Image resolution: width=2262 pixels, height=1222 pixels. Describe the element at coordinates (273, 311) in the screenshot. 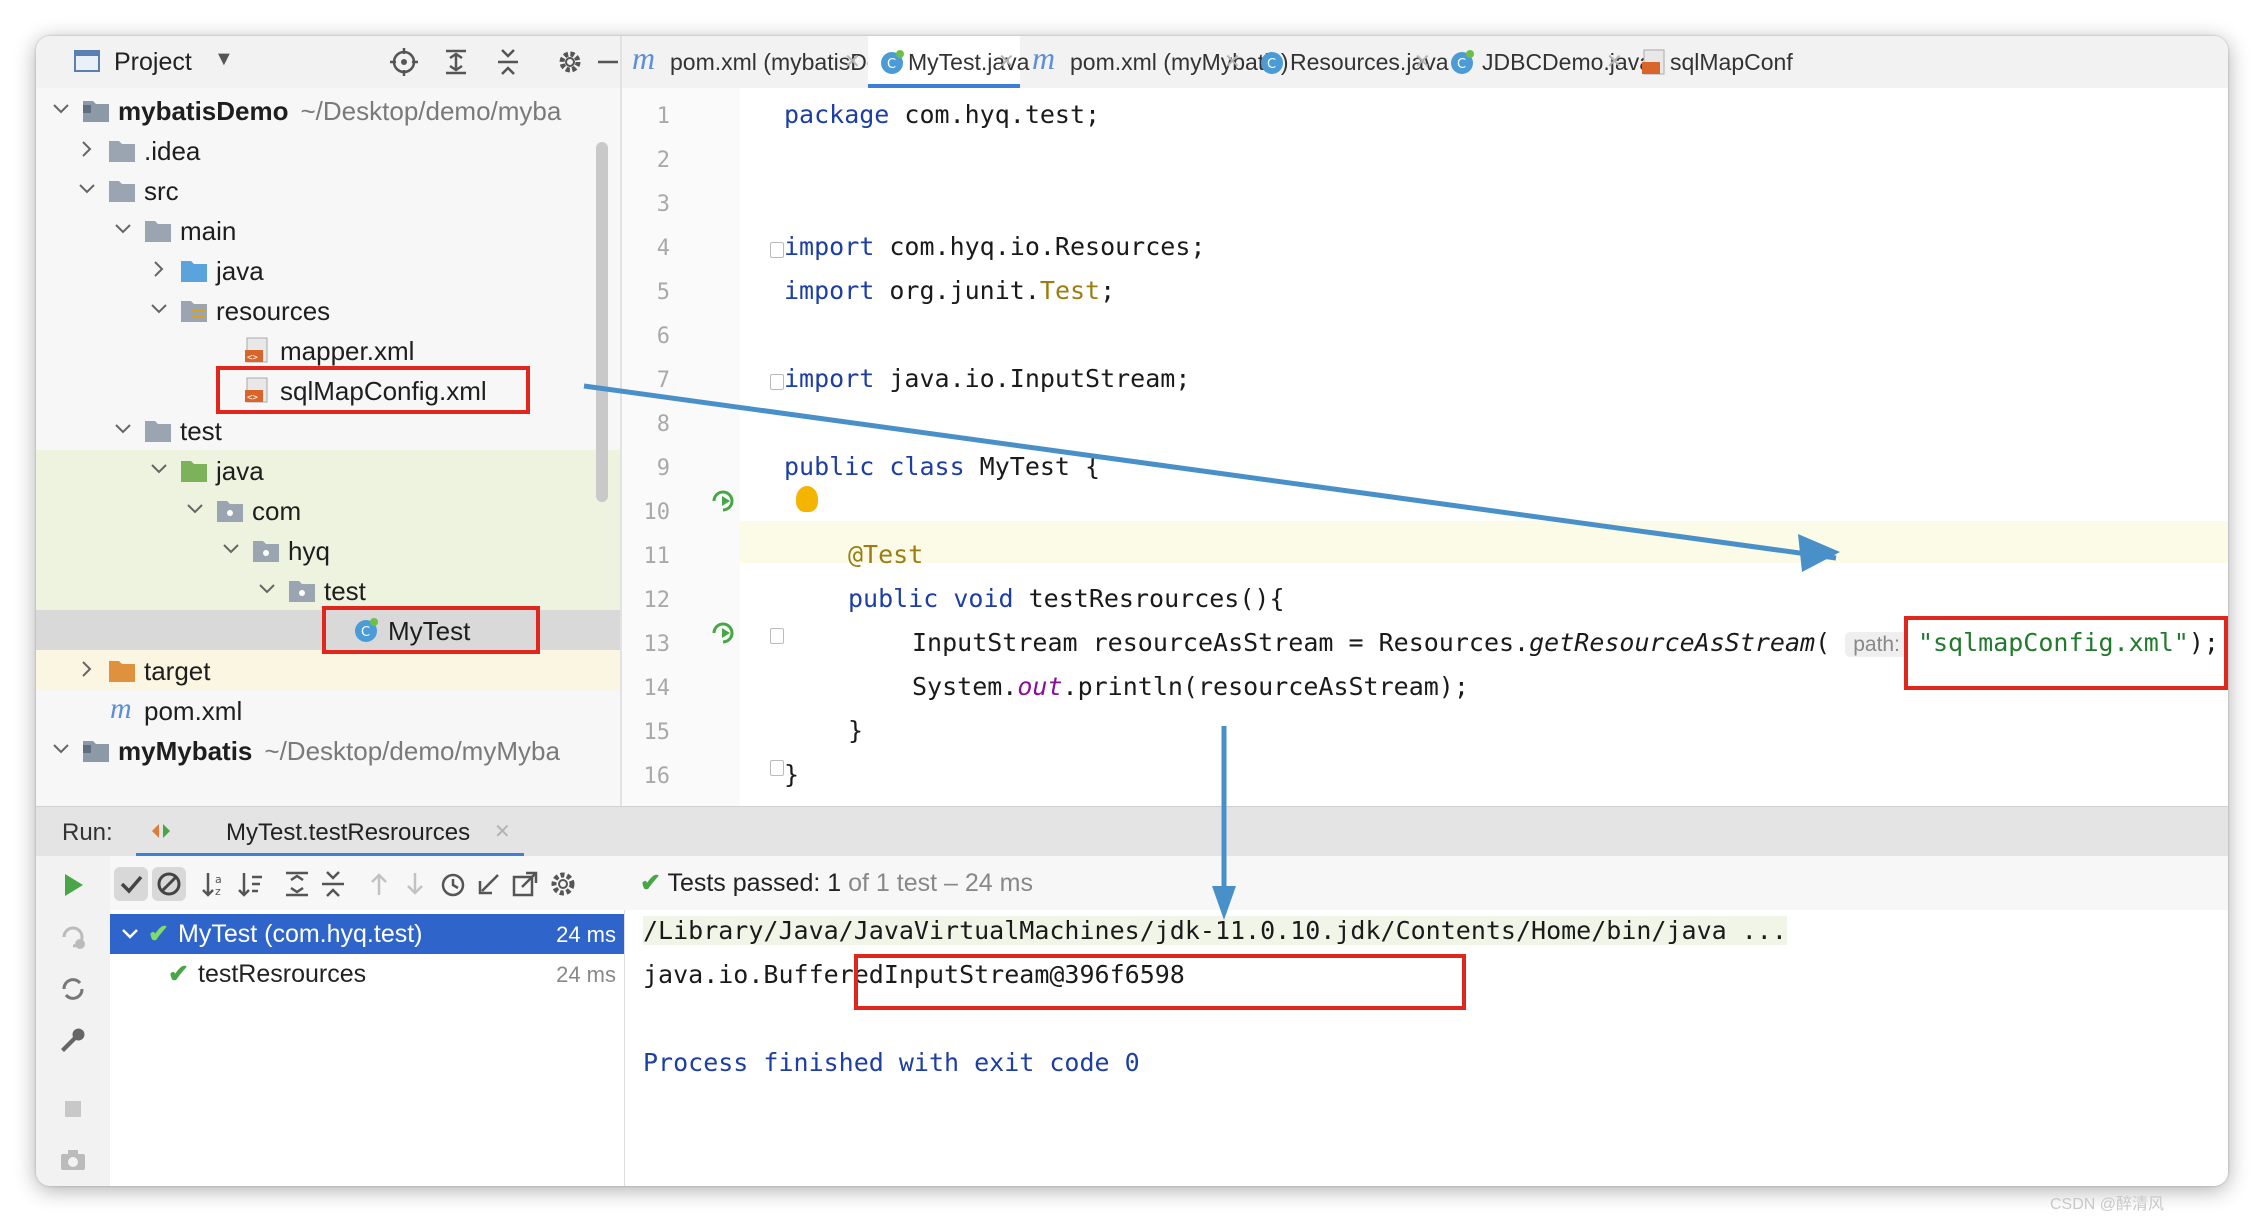

I see `tree-item-label: resources` at that location.